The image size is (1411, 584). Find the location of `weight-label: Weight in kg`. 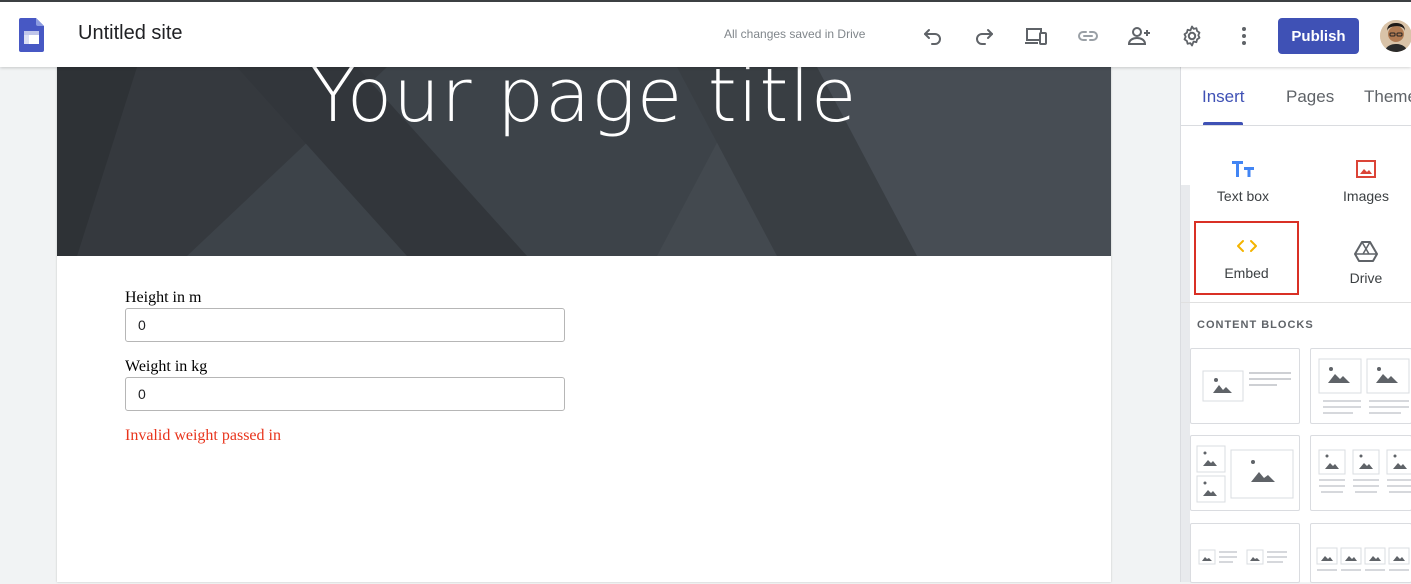

weight-label: Weight in kg is located at coordinates (166, 366).